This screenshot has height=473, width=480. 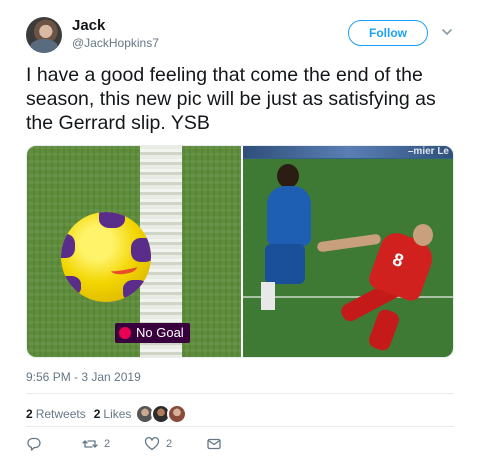 What do you see at coordinates (83, 377) in the screenshot?
I see `tweet-timestamp: 9:56 PM - 3 Jan 2019` at bounding box center [83, 377].